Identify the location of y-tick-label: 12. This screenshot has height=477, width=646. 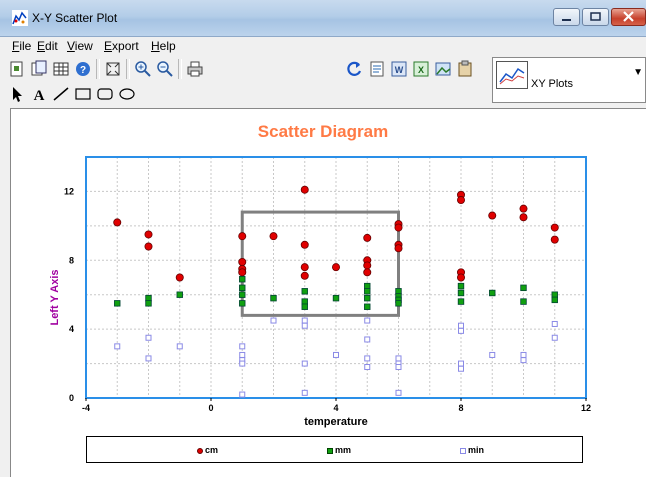
(69, 191).